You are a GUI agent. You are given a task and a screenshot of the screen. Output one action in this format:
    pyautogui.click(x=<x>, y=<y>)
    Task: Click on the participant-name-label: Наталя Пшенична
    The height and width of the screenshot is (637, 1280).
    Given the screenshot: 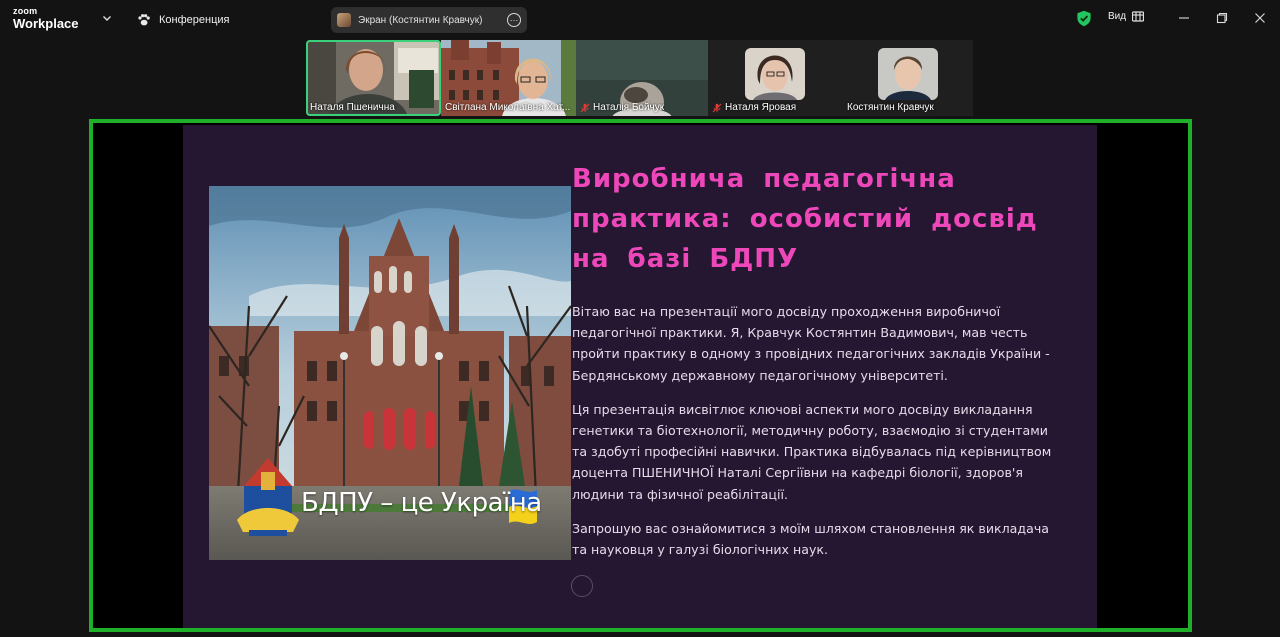 What is the action you would take?
    pyautogui.click(x=352, y=107)
    